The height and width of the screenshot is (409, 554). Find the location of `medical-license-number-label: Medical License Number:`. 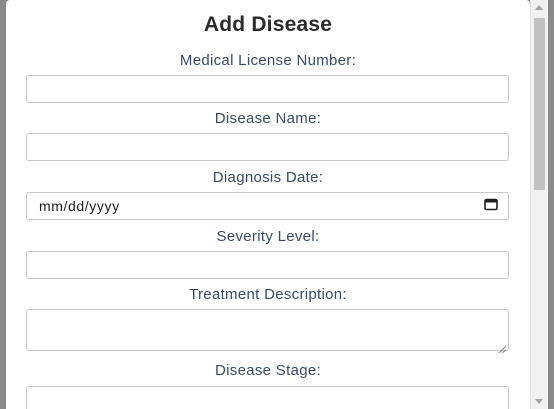

medical-license-number-label: Medical License Number: is located at coordinates (268, 60).